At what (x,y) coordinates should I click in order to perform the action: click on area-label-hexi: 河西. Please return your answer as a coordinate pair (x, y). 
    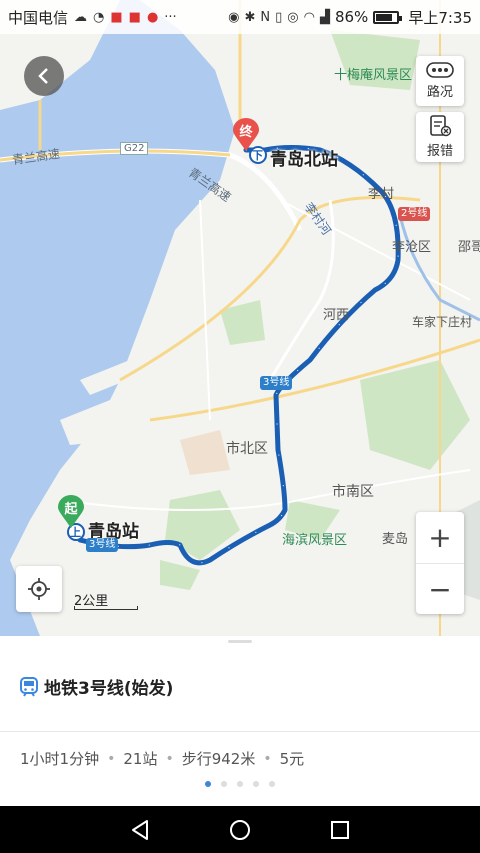
    Looking at the image, I should click on (336, 315).